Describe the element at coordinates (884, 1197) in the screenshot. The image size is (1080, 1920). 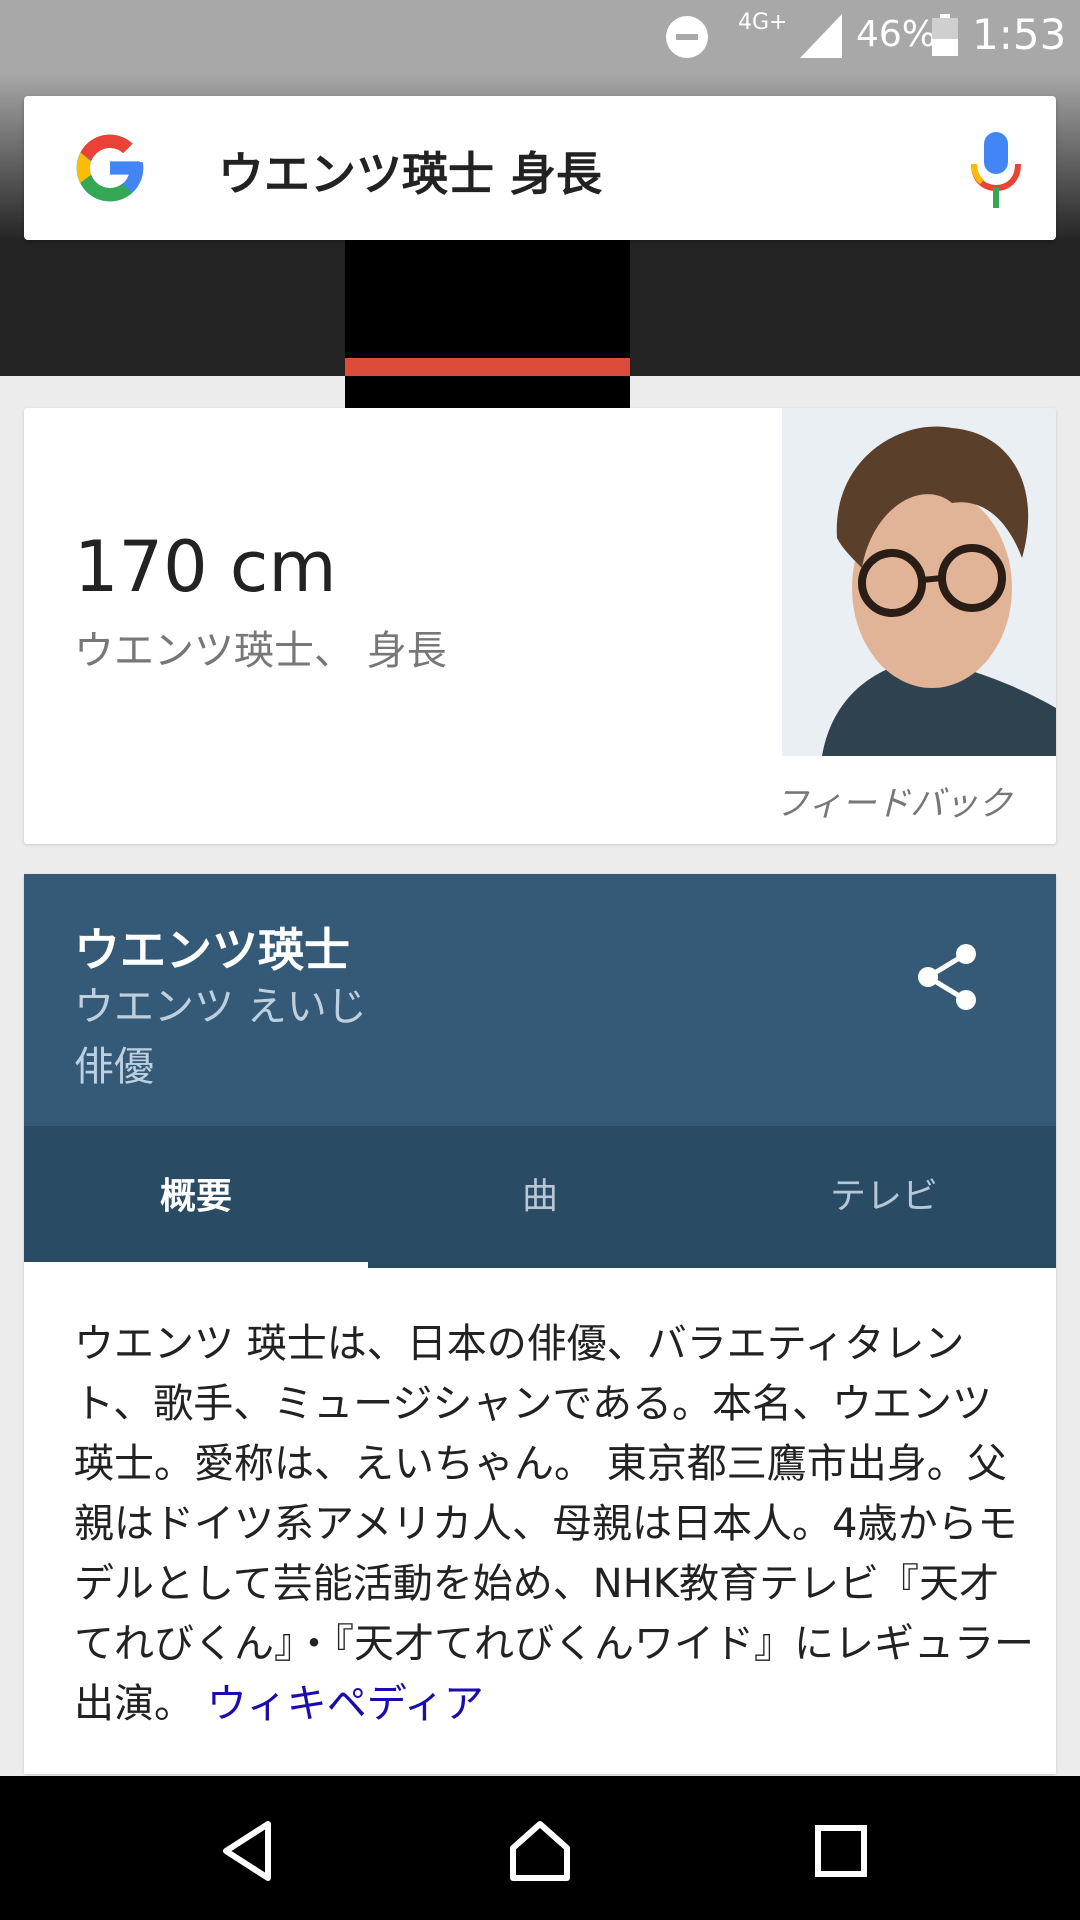
I see `tab-tv: テレビ` at that location.